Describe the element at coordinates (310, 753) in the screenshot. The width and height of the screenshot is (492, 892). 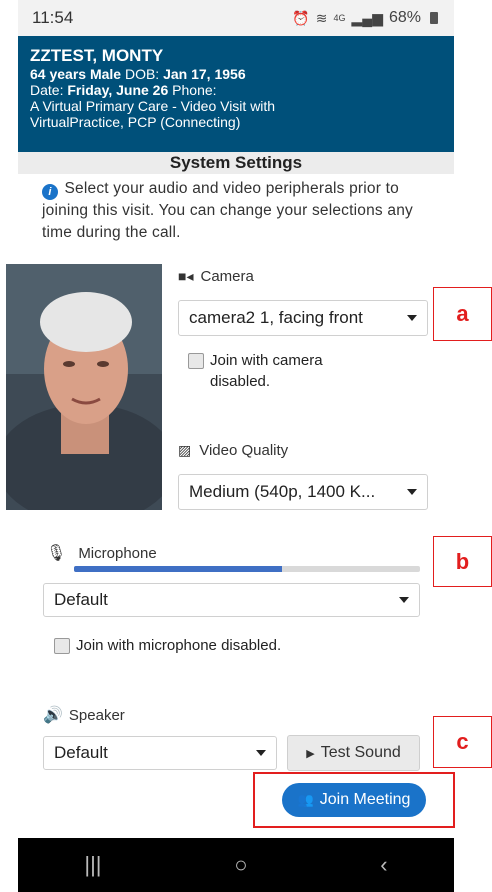
I see `play-icon: ▶` at that location.